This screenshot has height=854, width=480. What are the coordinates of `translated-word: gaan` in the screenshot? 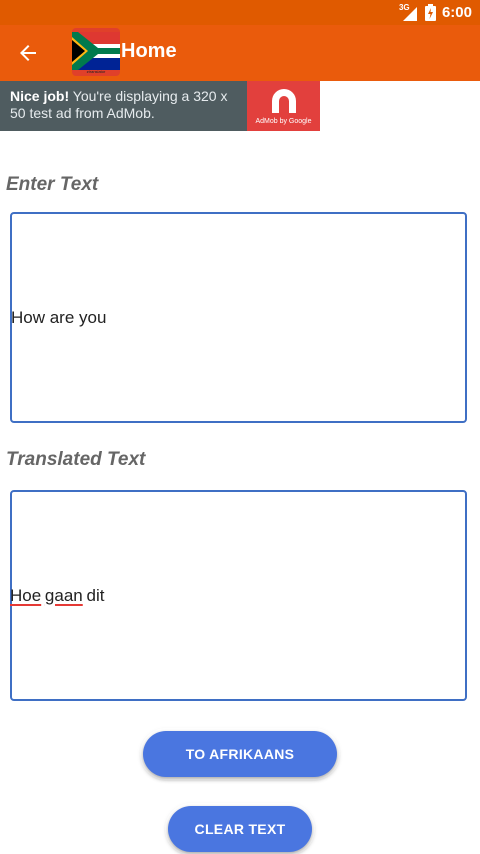 It's located at (63, 595).